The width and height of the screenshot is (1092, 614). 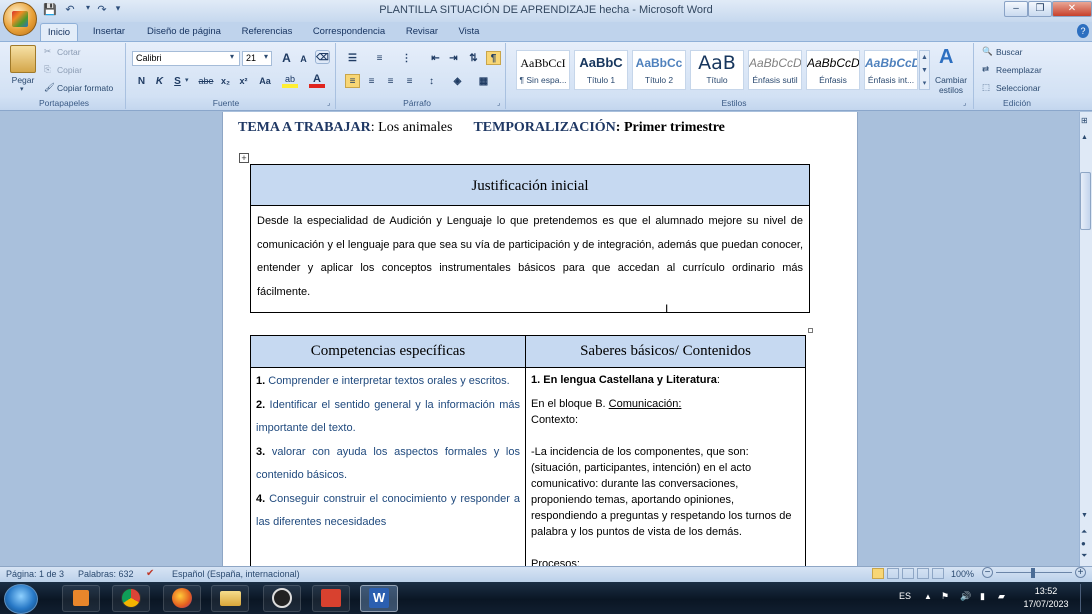 What do you see at coordinates (266, 56) in the screenshot?
I see `font-size-dropdown-icon: ▾` at bounding box center [266, 56].